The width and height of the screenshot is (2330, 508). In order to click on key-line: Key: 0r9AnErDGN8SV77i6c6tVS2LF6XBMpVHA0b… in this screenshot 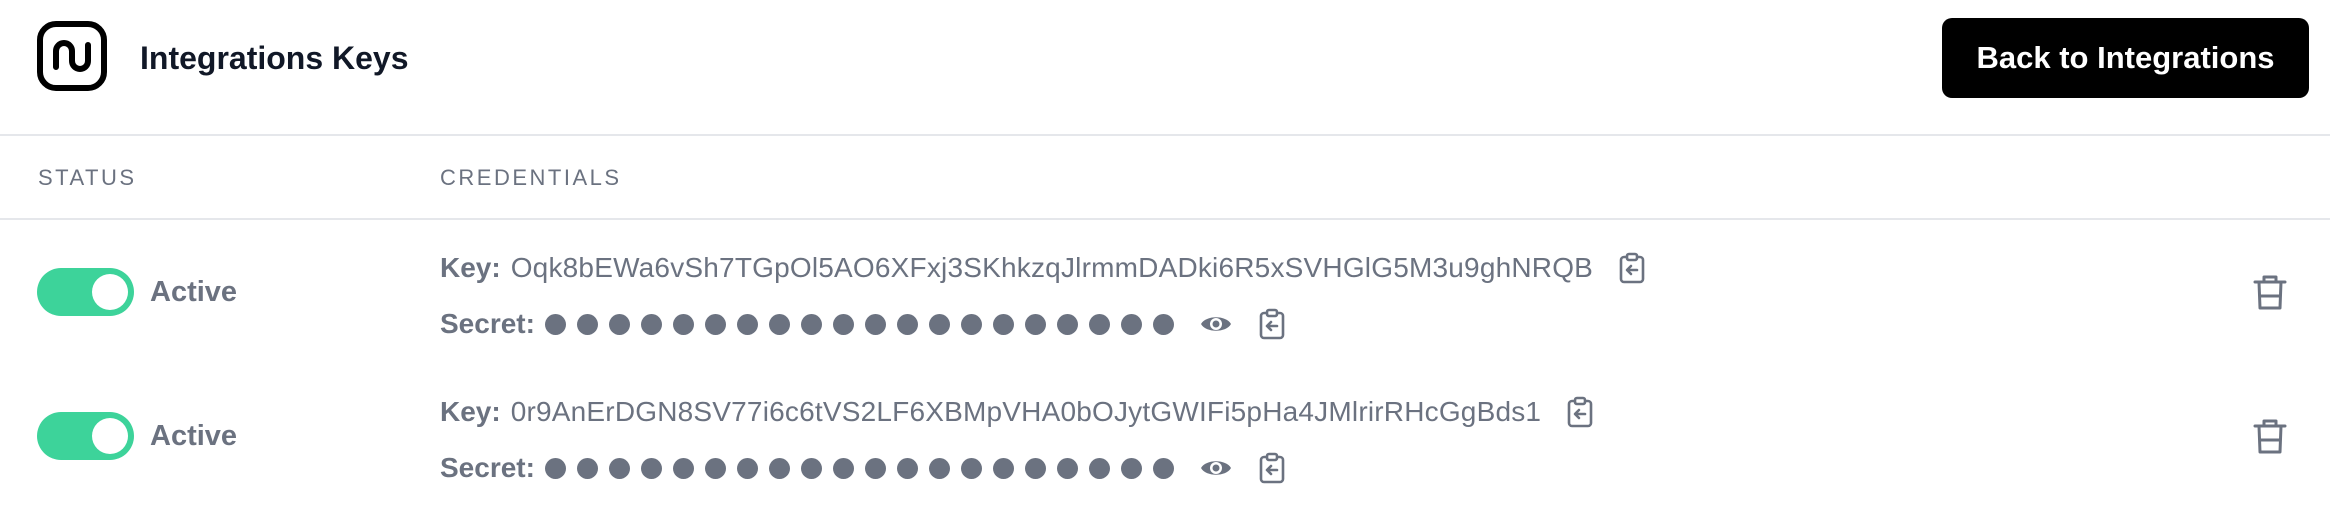, I will do `click(1018, 412)`.